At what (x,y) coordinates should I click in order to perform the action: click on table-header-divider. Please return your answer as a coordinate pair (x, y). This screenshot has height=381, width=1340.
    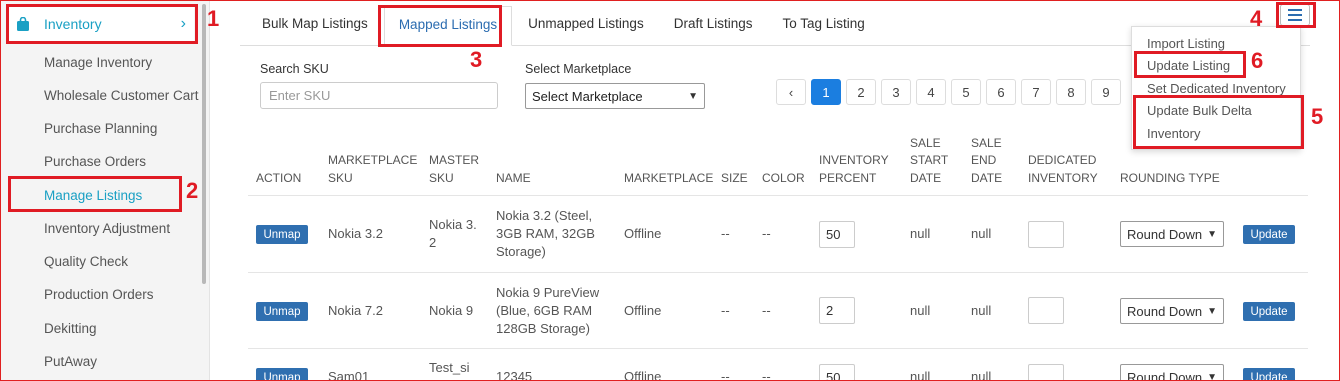
    Looking at the image, I should click on (778, 195).